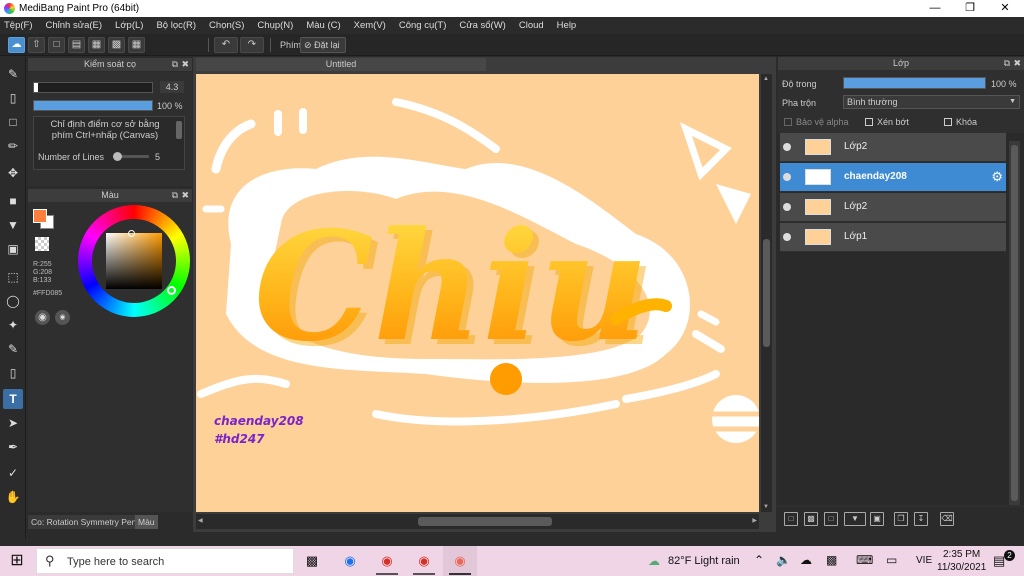  What do you see at coordinates (226, 45) in the screenshot?
I see `undo-button: ↶` at bounding box center [226, 45].